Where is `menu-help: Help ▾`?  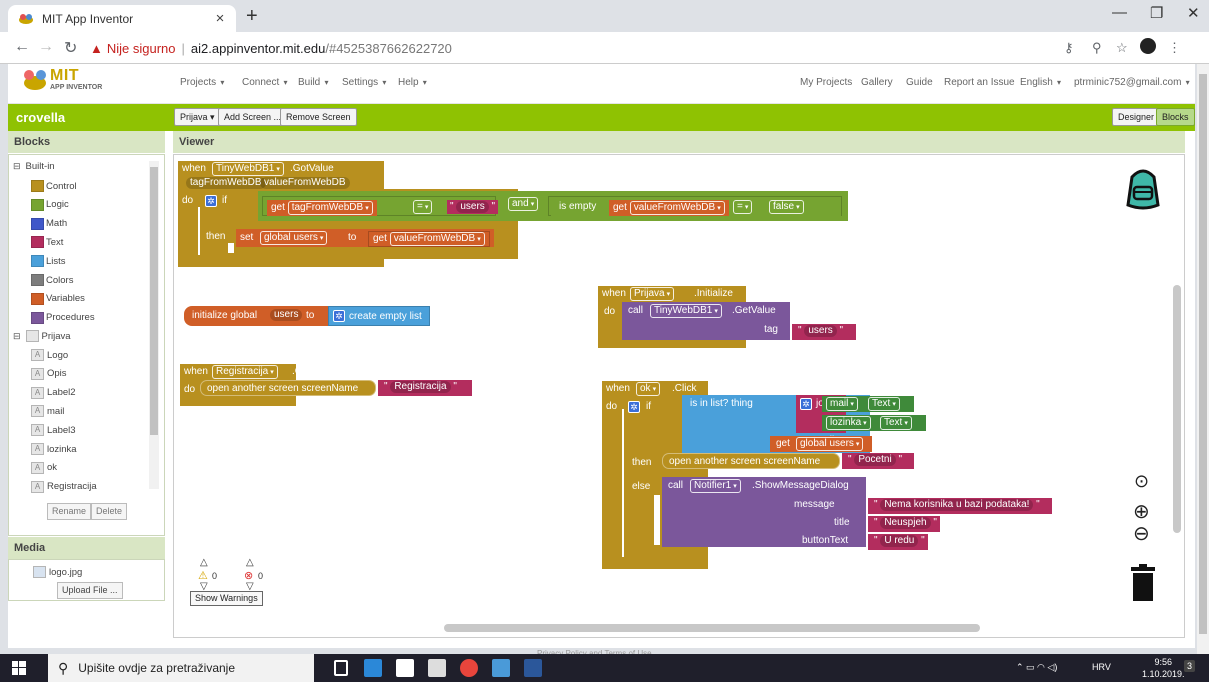 menu-help: Help ▾ is located at coordinates (412, 82).